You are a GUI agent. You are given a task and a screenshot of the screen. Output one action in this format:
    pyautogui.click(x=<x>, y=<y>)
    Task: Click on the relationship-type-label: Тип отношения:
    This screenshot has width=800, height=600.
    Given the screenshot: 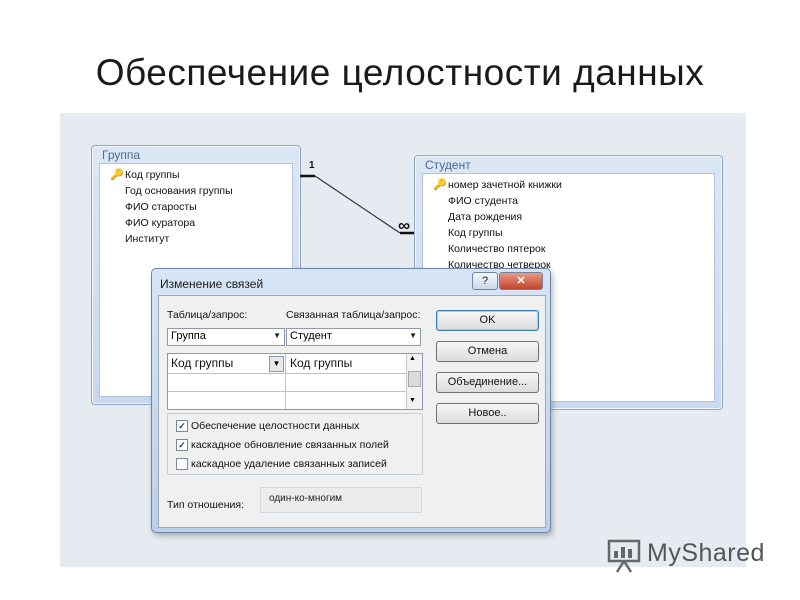 What is the action you would take?
    pyautogui.click(x=206, y=505)
    